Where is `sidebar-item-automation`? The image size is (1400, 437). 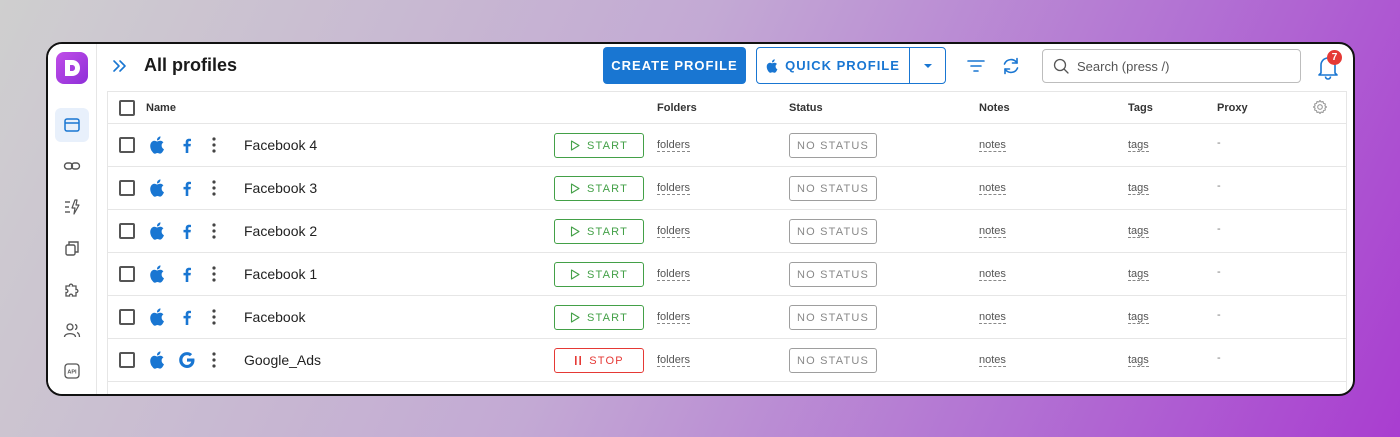
sidebar-item-automation is located at coordinates (72, 207).